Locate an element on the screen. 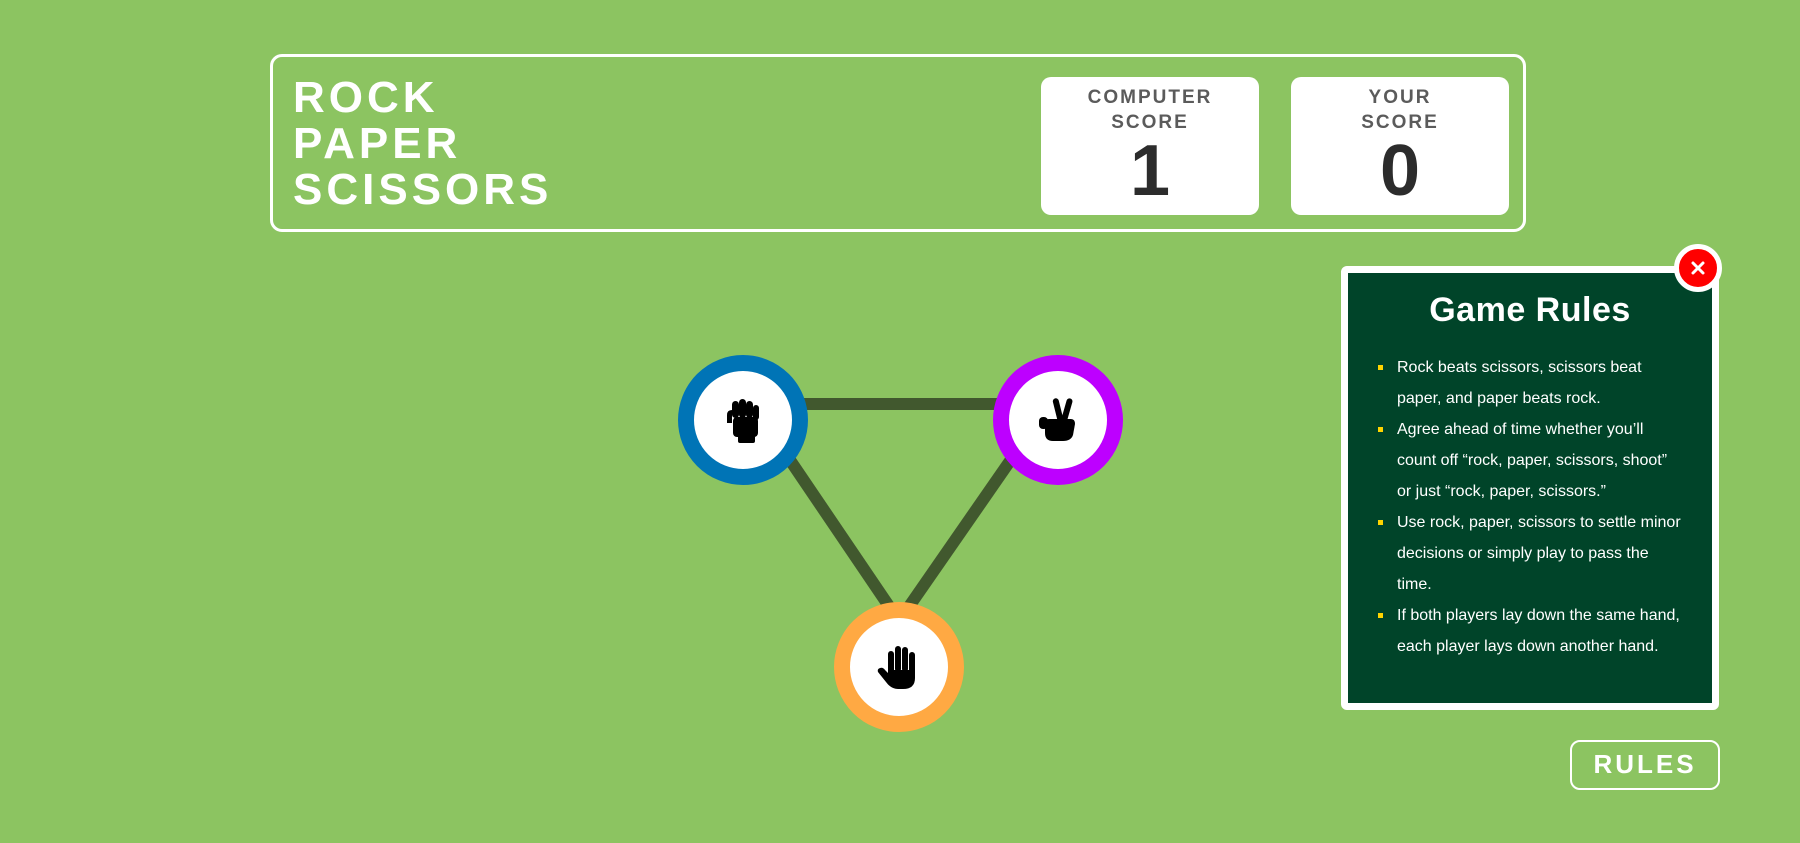 Image resolution: width=1800 pixels, height=843 pixels. victory-hand-icon is located at coordinates (1057, 419).